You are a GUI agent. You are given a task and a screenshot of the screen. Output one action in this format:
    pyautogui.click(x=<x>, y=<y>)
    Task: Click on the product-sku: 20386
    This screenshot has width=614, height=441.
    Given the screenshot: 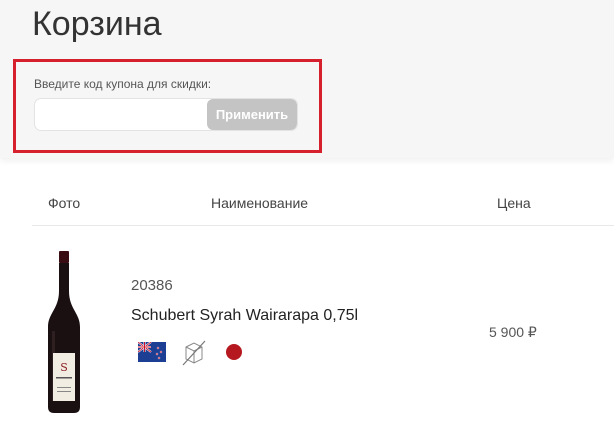 What is the action you would take?
    pyautogui.click(x=152, y=285)
    